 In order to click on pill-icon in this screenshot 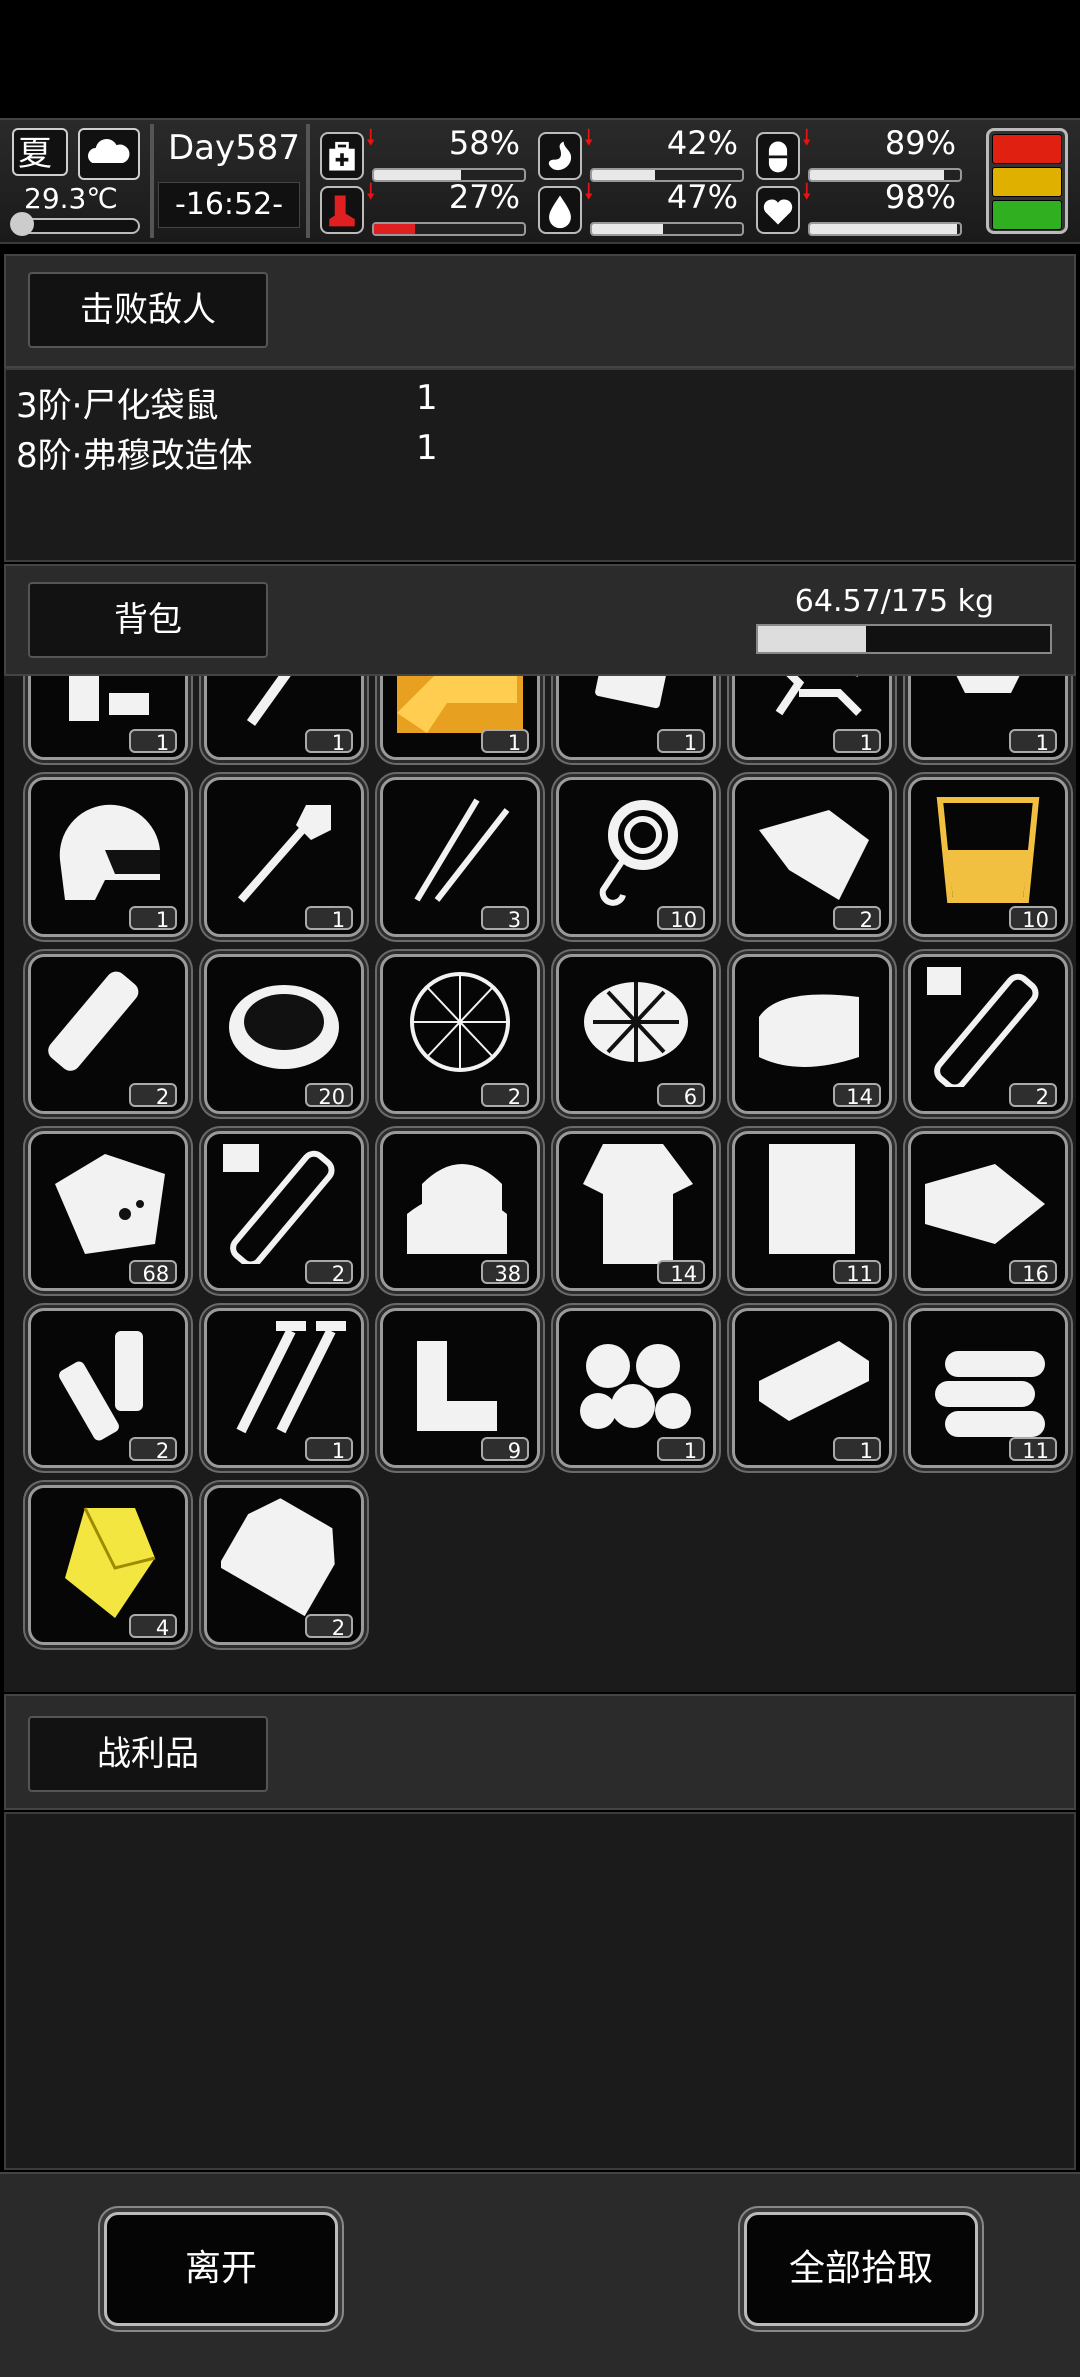, I will do `click(778, 156)`.